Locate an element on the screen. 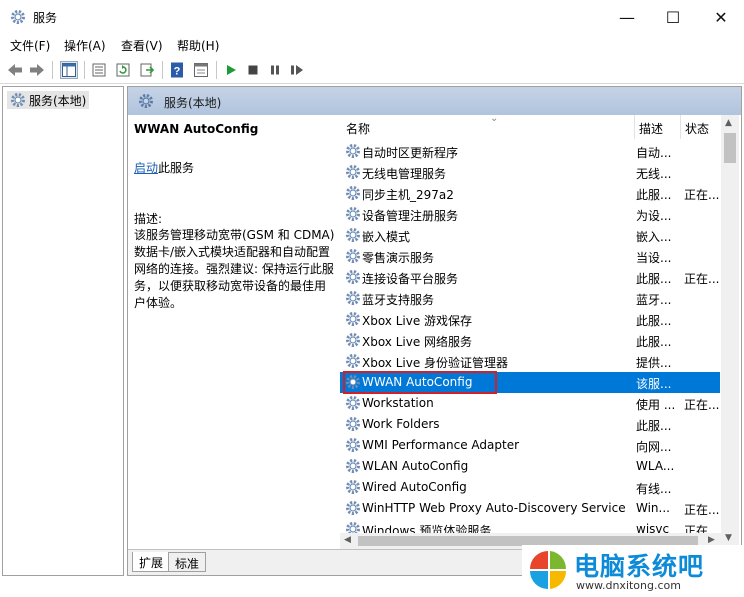 The width and height of the screenshot is (744, 597). tree-node-services-local: 服务(本地) is located at coordinates (48, 100).